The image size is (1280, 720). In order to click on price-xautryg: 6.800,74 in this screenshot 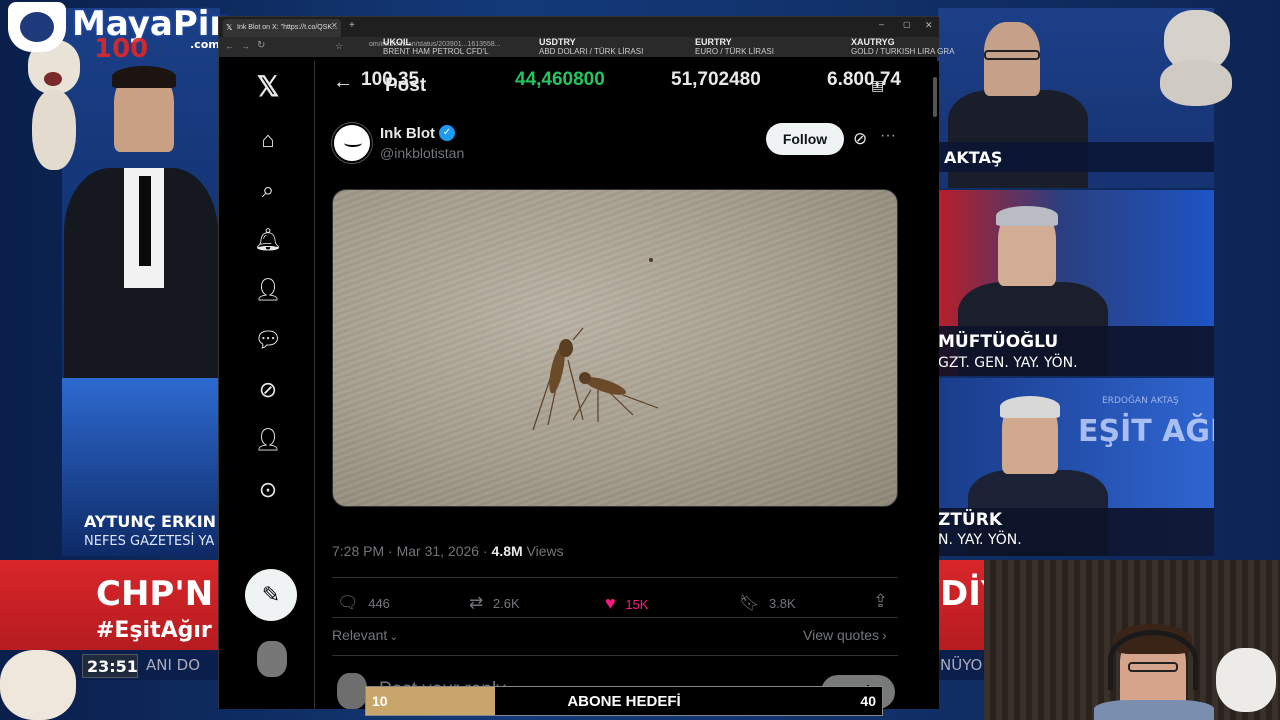, I will do `click(864, 79)`.